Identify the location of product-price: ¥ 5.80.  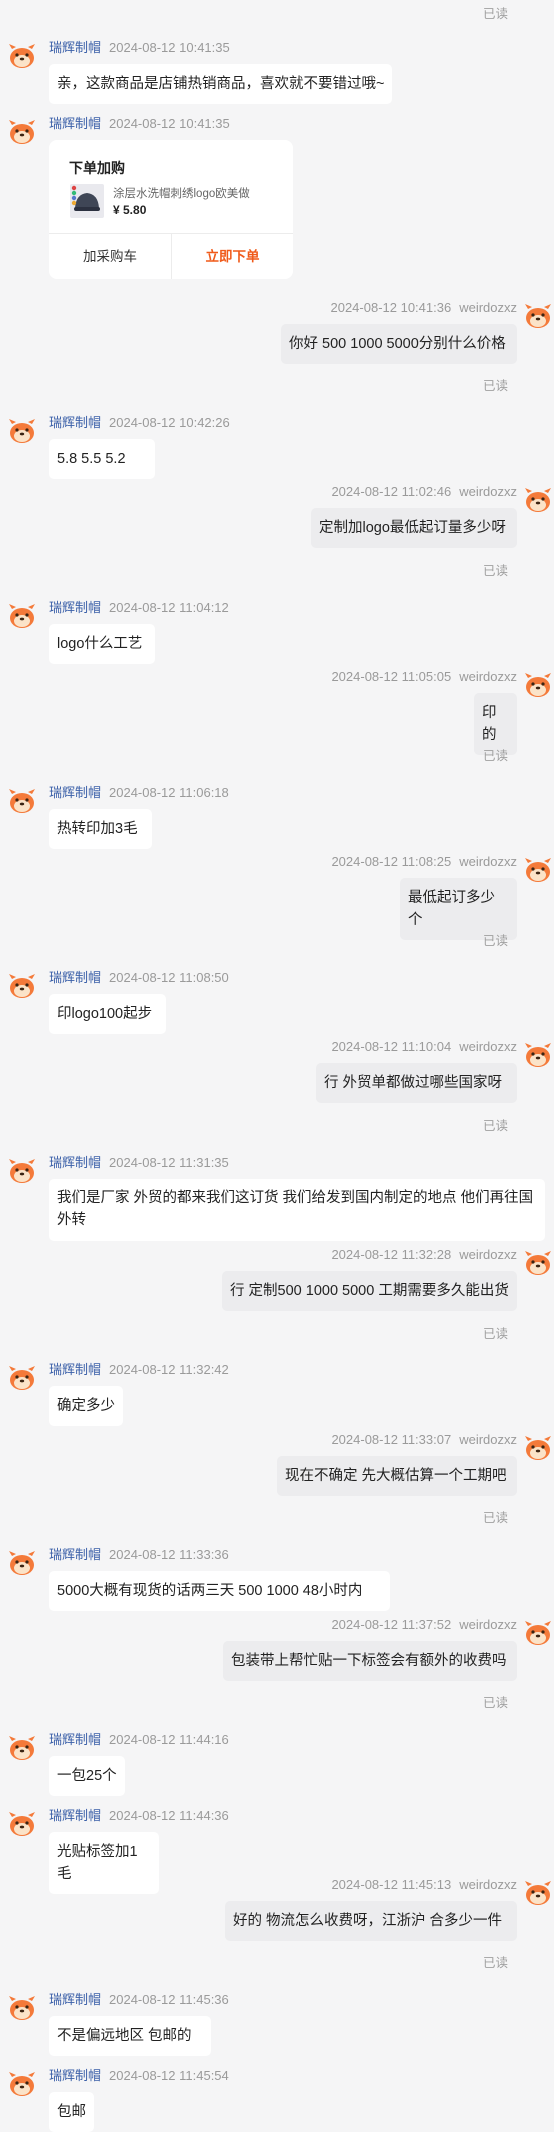
(130, 210).